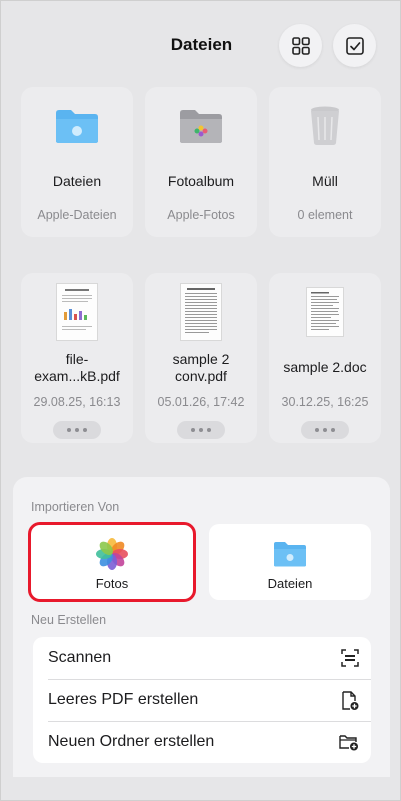 The width and height of the screenshot is (401, 801). I want to click on create-pdf-button: Leeres PDF erstellen, so click(202, 700).